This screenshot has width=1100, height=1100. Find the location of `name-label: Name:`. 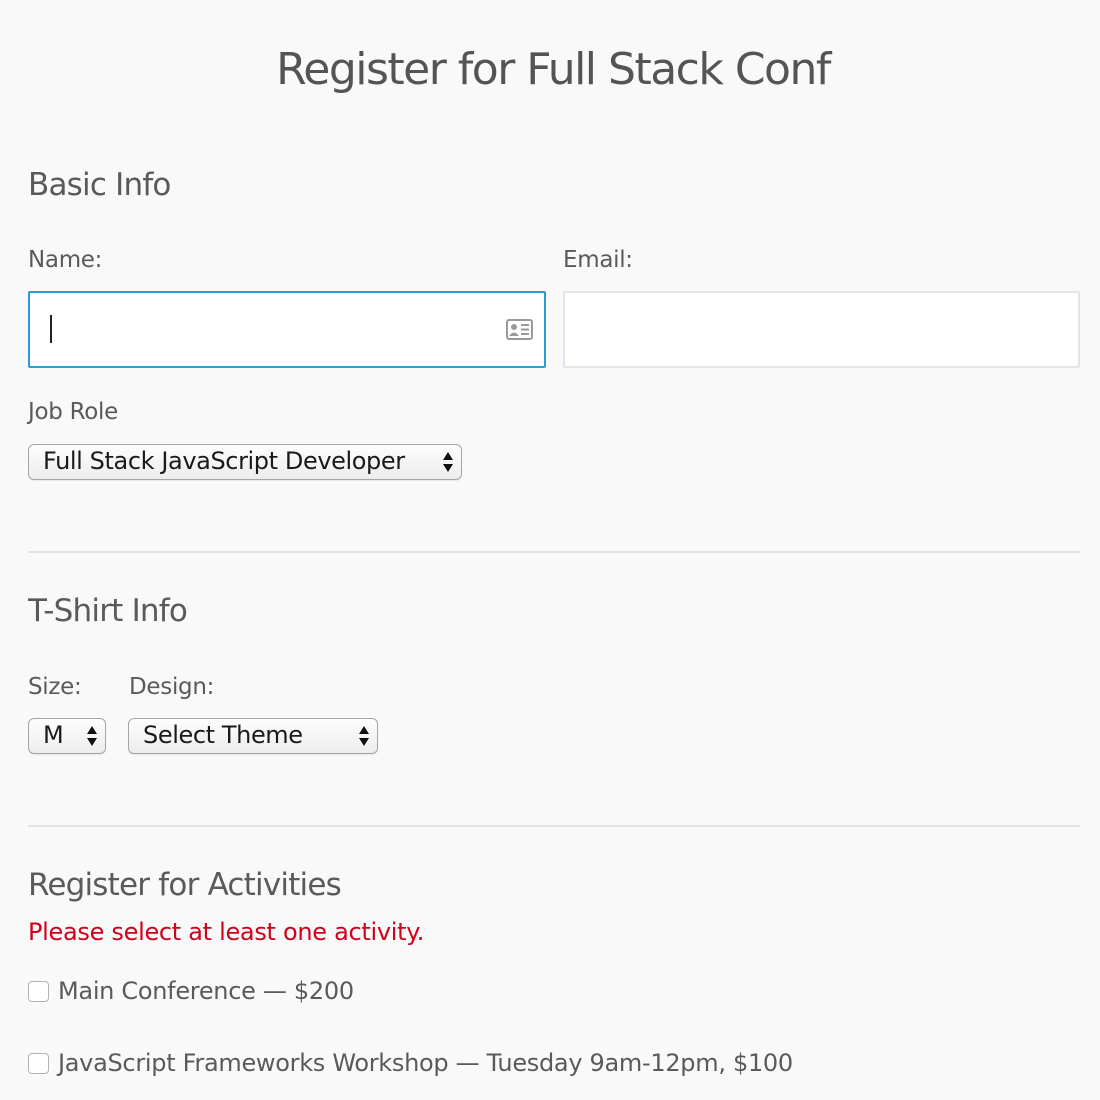

name-label: Name: is located at coordinates (65, 260).